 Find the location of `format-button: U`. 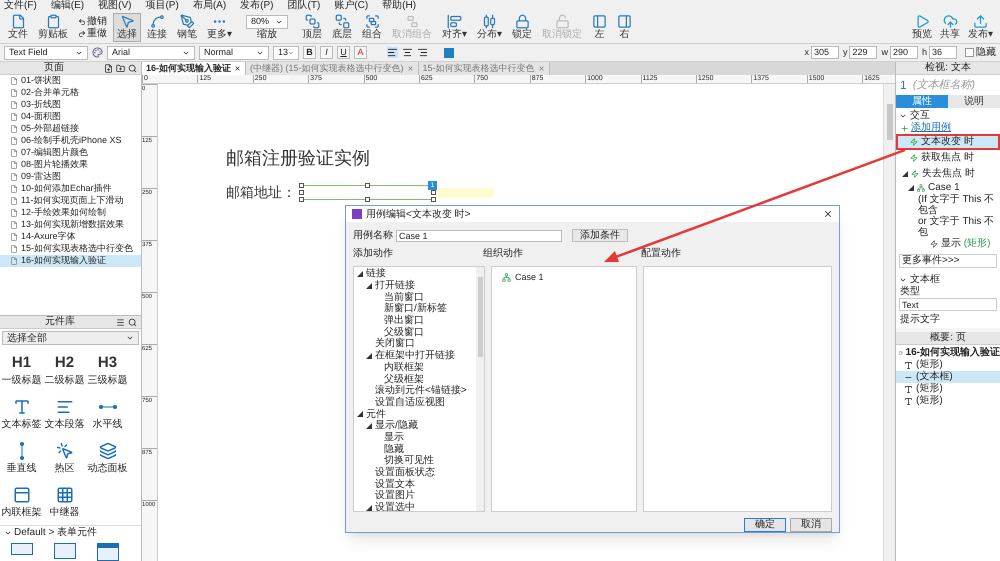

format-button: U is located at coordinates (343, 52).